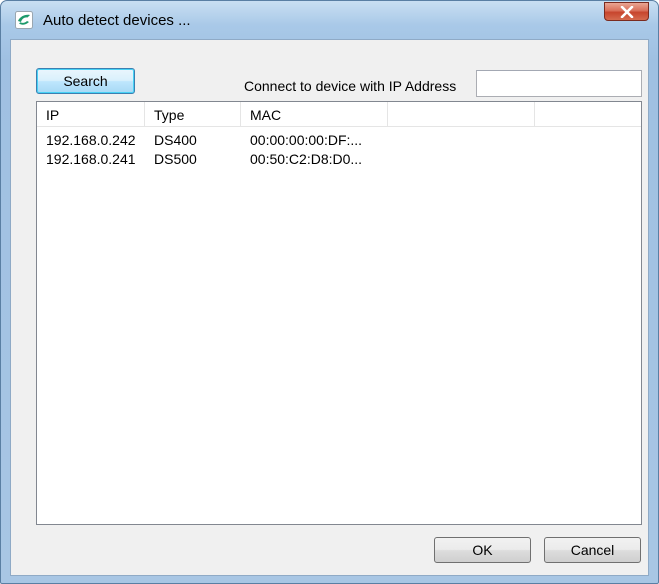 Image resolution: width=659 pixels, height=584 pixels. I want to click on close-button, so click(626, 11).